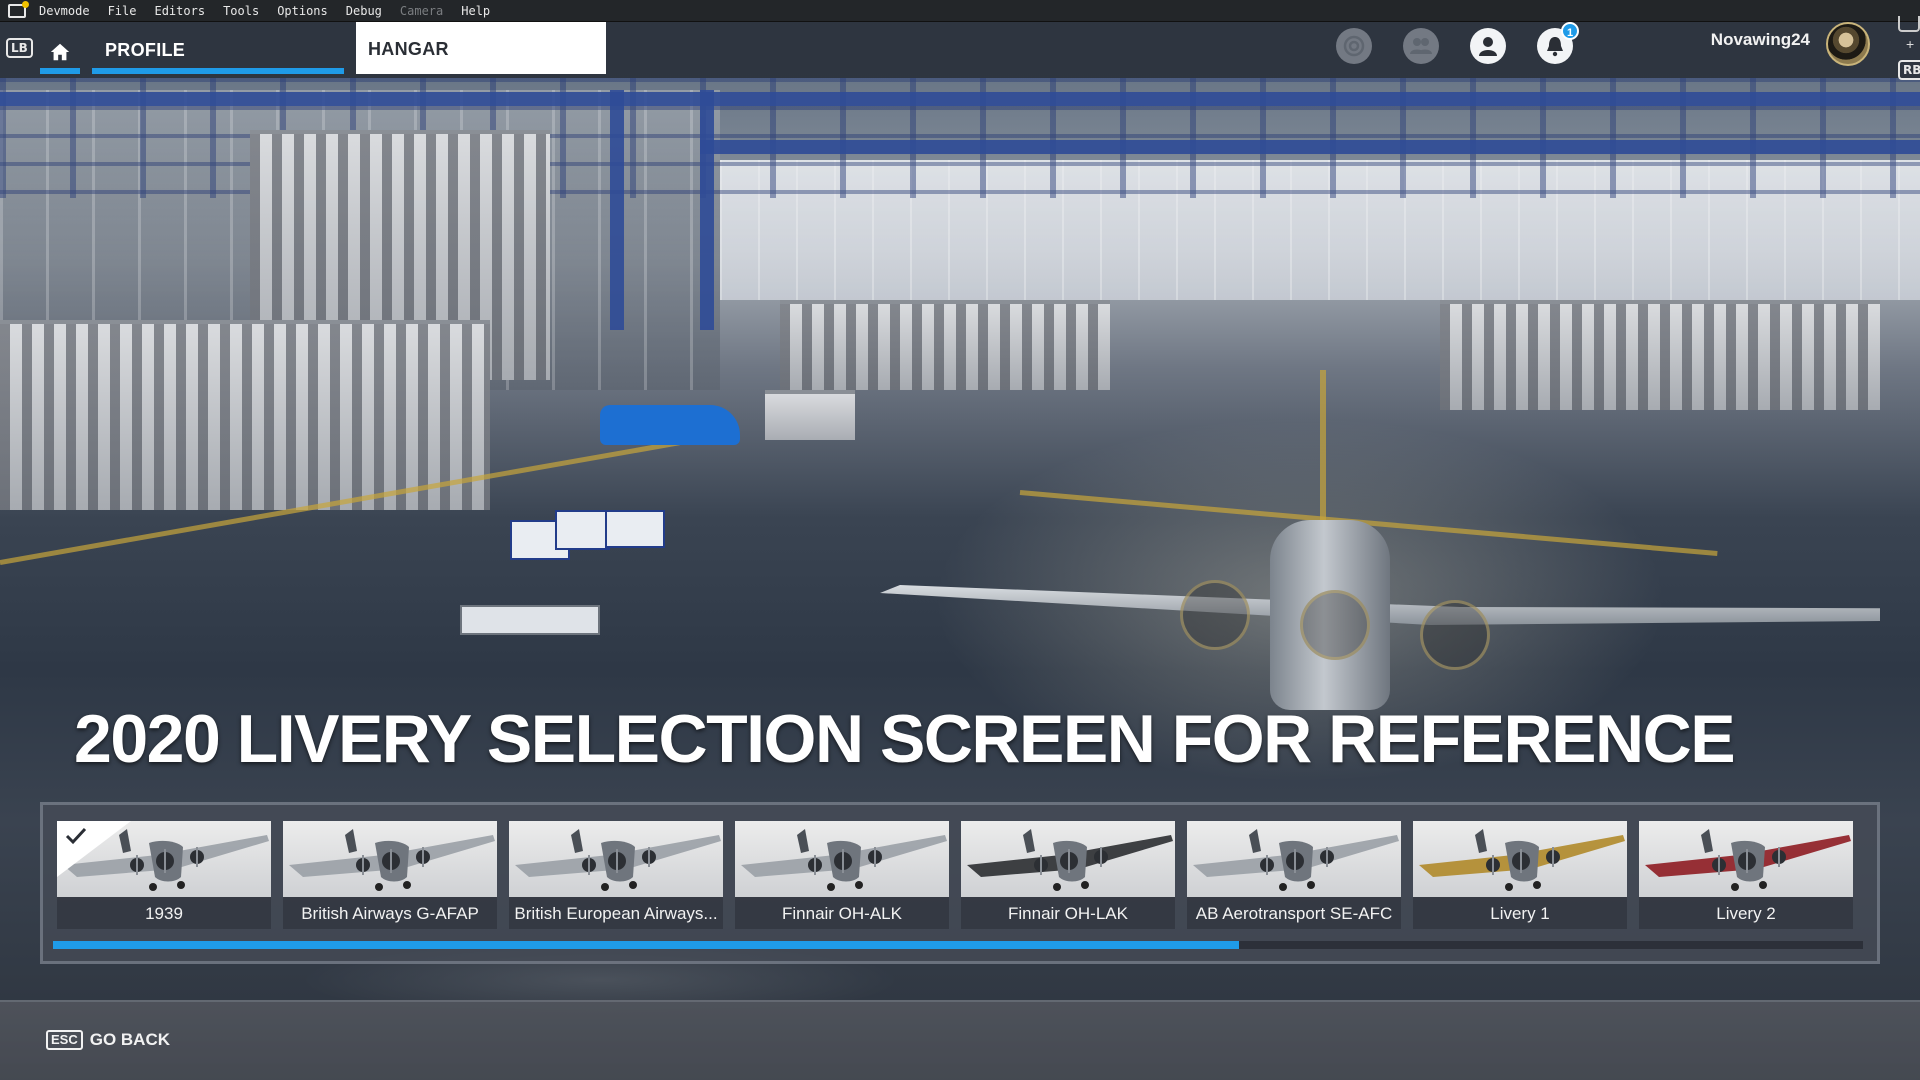 This screenshot has width=1920, height=1080. What do you see at coordinates (218, 52) in the screenshot?
I see `tab-profile: PROFILE` at bounding box center [218, 52].